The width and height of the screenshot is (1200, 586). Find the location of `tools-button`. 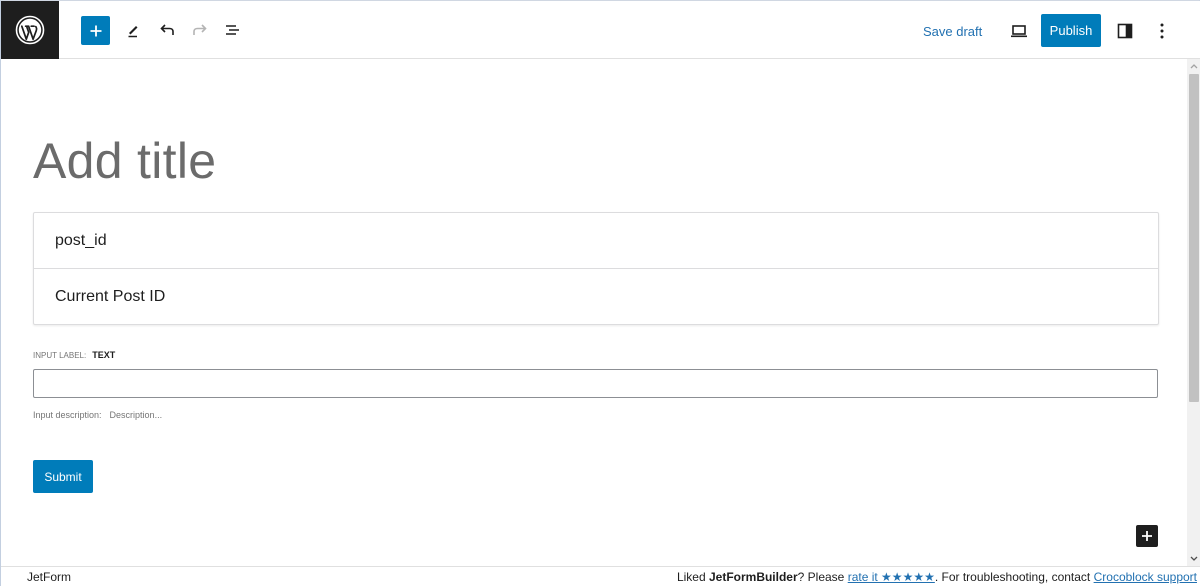

tools-button is located at coordinates (133, 30).